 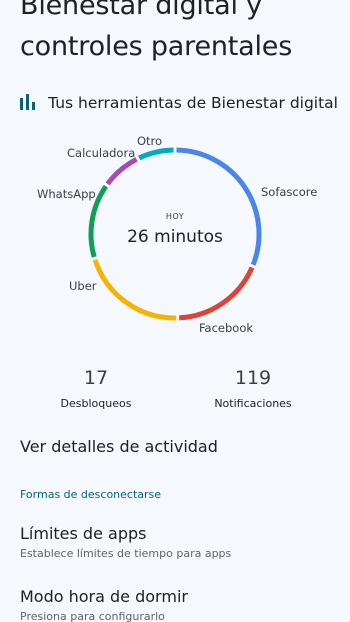 I want to click on donut-slice-otro, so click(x=156, y=154).